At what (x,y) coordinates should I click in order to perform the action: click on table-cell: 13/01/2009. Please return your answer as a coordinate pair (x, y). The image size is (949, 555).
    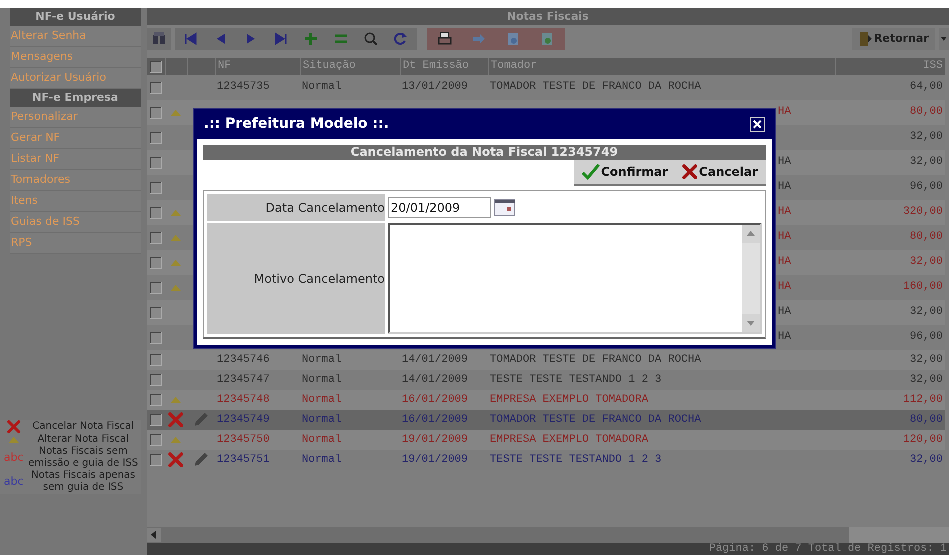
    Looking at the image, I should click on (435, 87).